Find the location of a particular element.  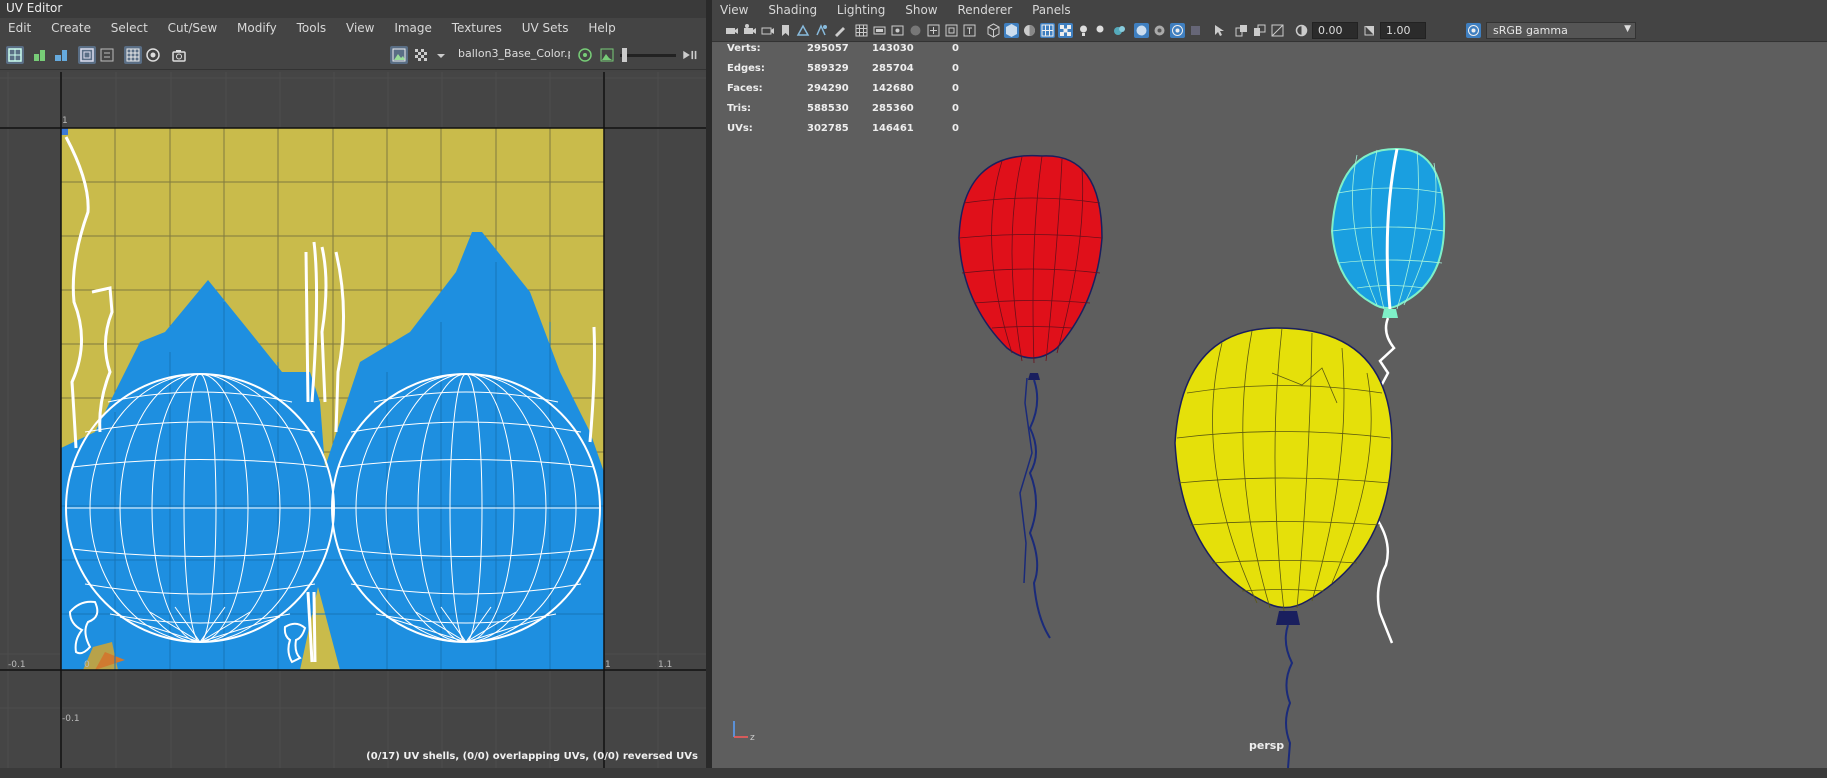

vp-menu-lighting: Lighting is located at coordinates (861, 8).